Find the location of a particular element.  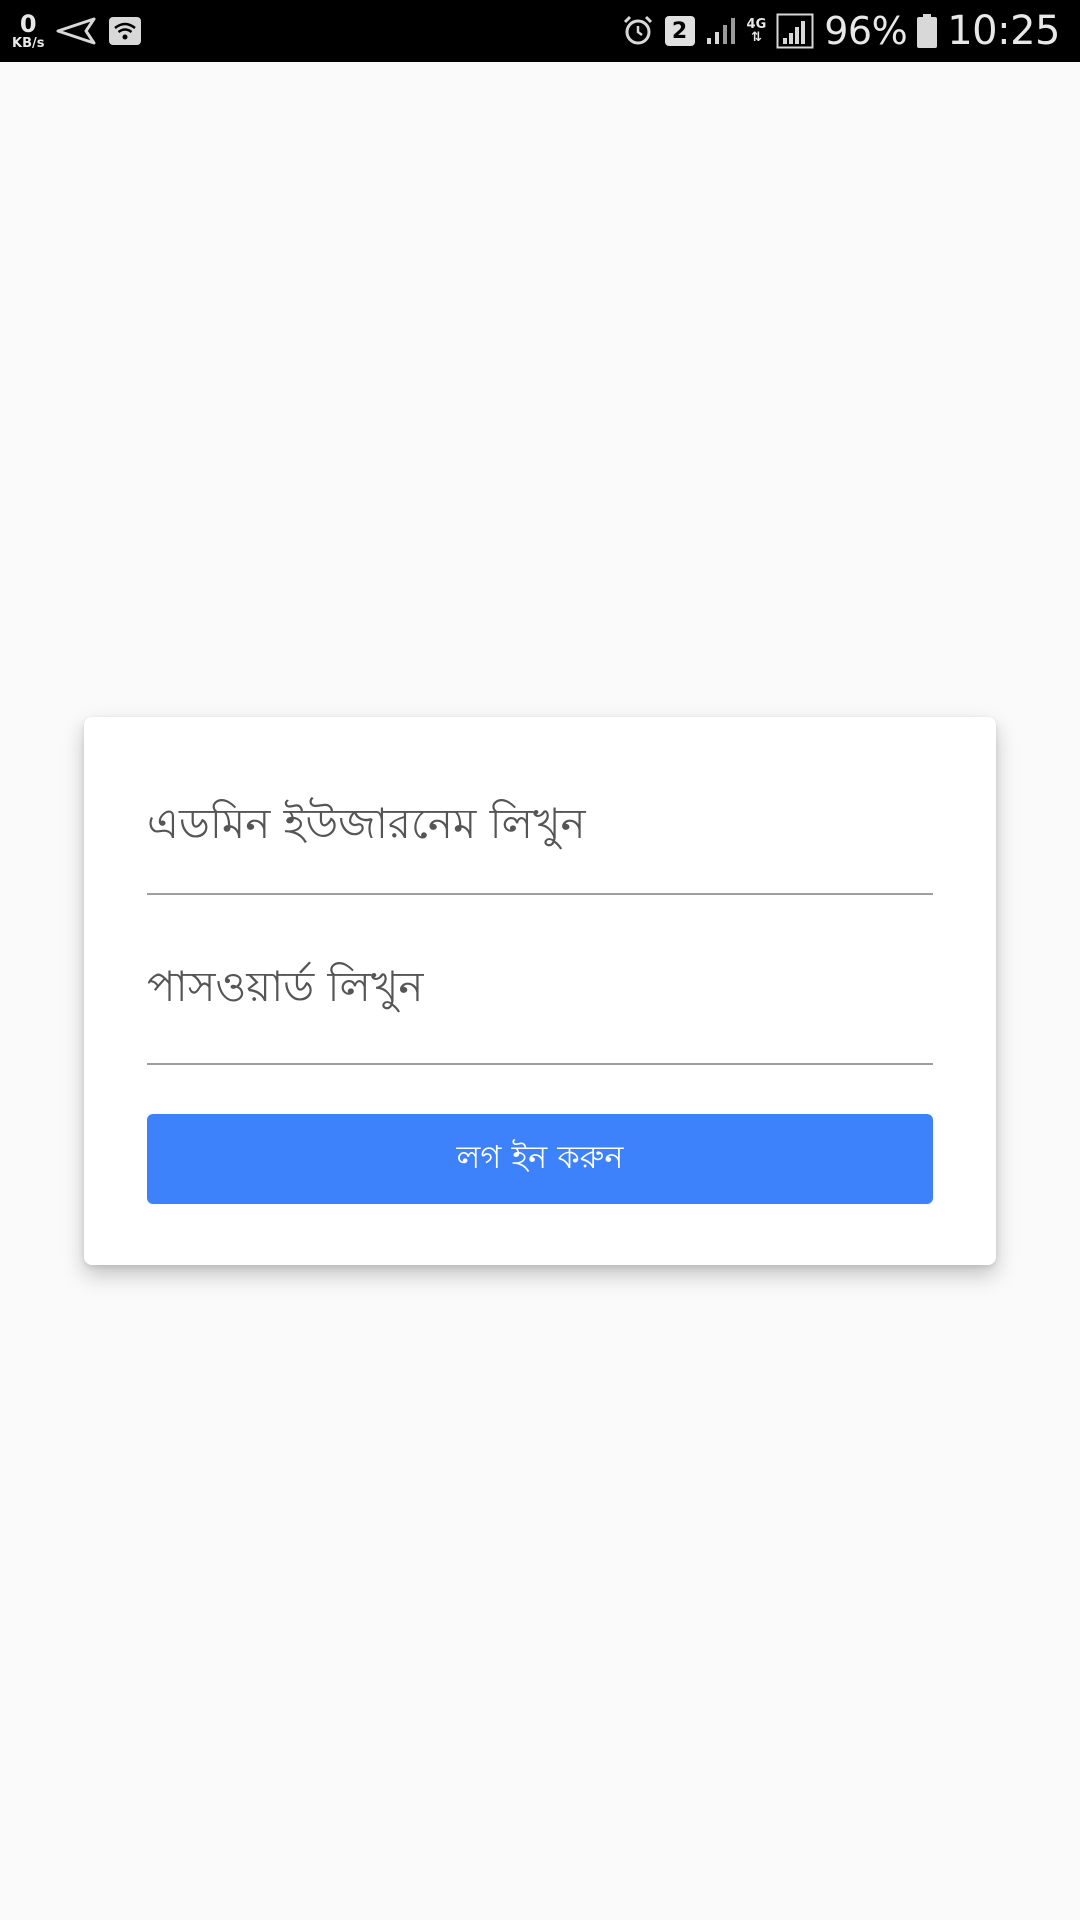

status-bar-right: 2 4G ⇅ 96% 10:25 is located at coordinates (840, 31).